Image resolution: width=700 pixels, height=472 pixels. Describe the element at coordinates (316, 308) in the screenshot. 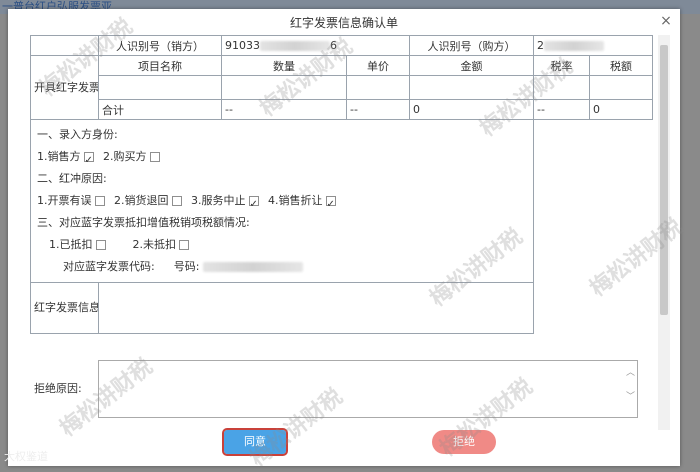

I see `confirm-number-value` at that location.